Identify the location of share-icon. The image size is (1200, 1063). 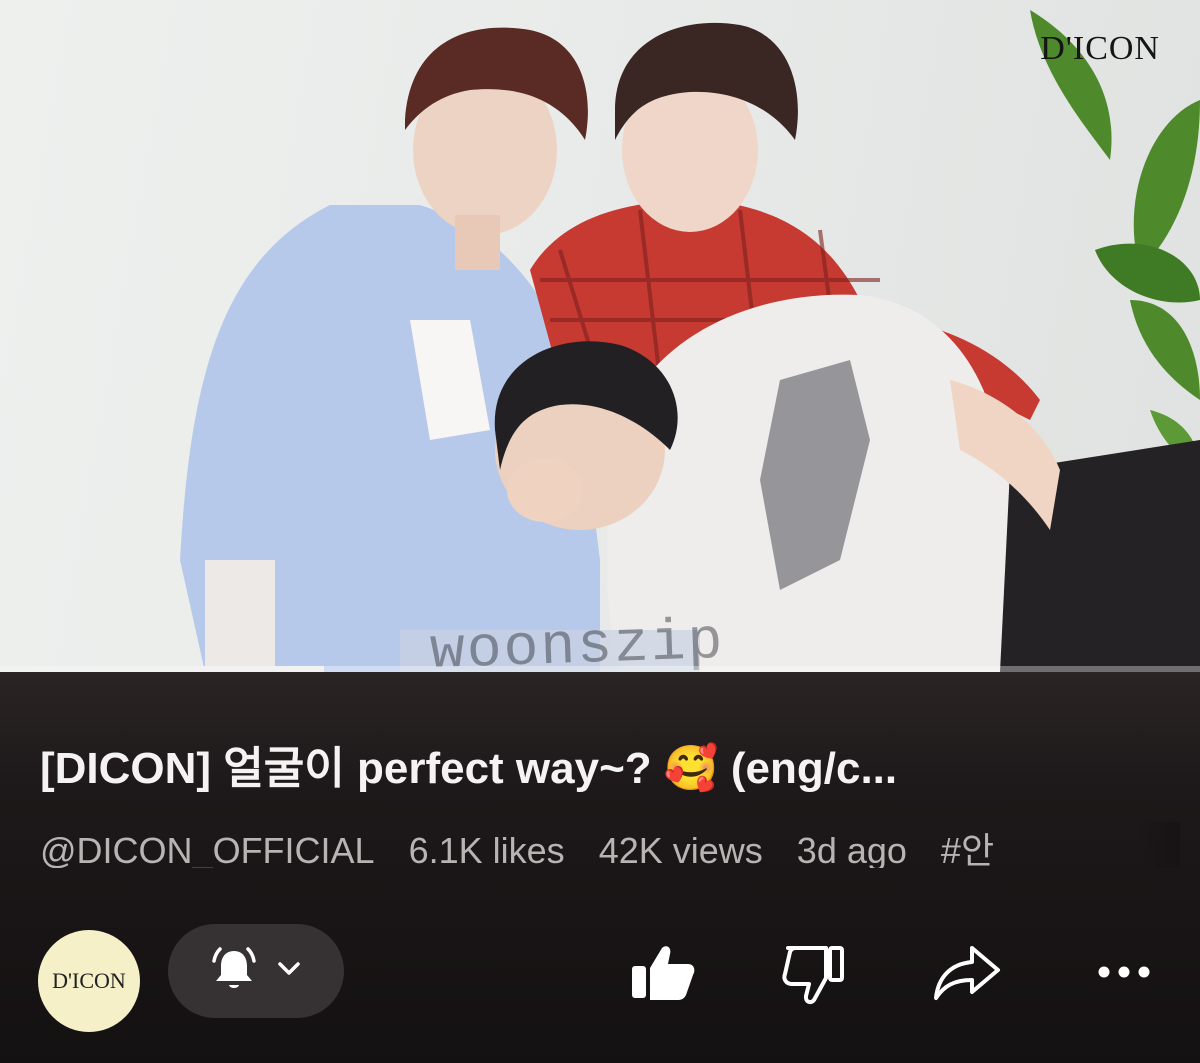
(968, 976).